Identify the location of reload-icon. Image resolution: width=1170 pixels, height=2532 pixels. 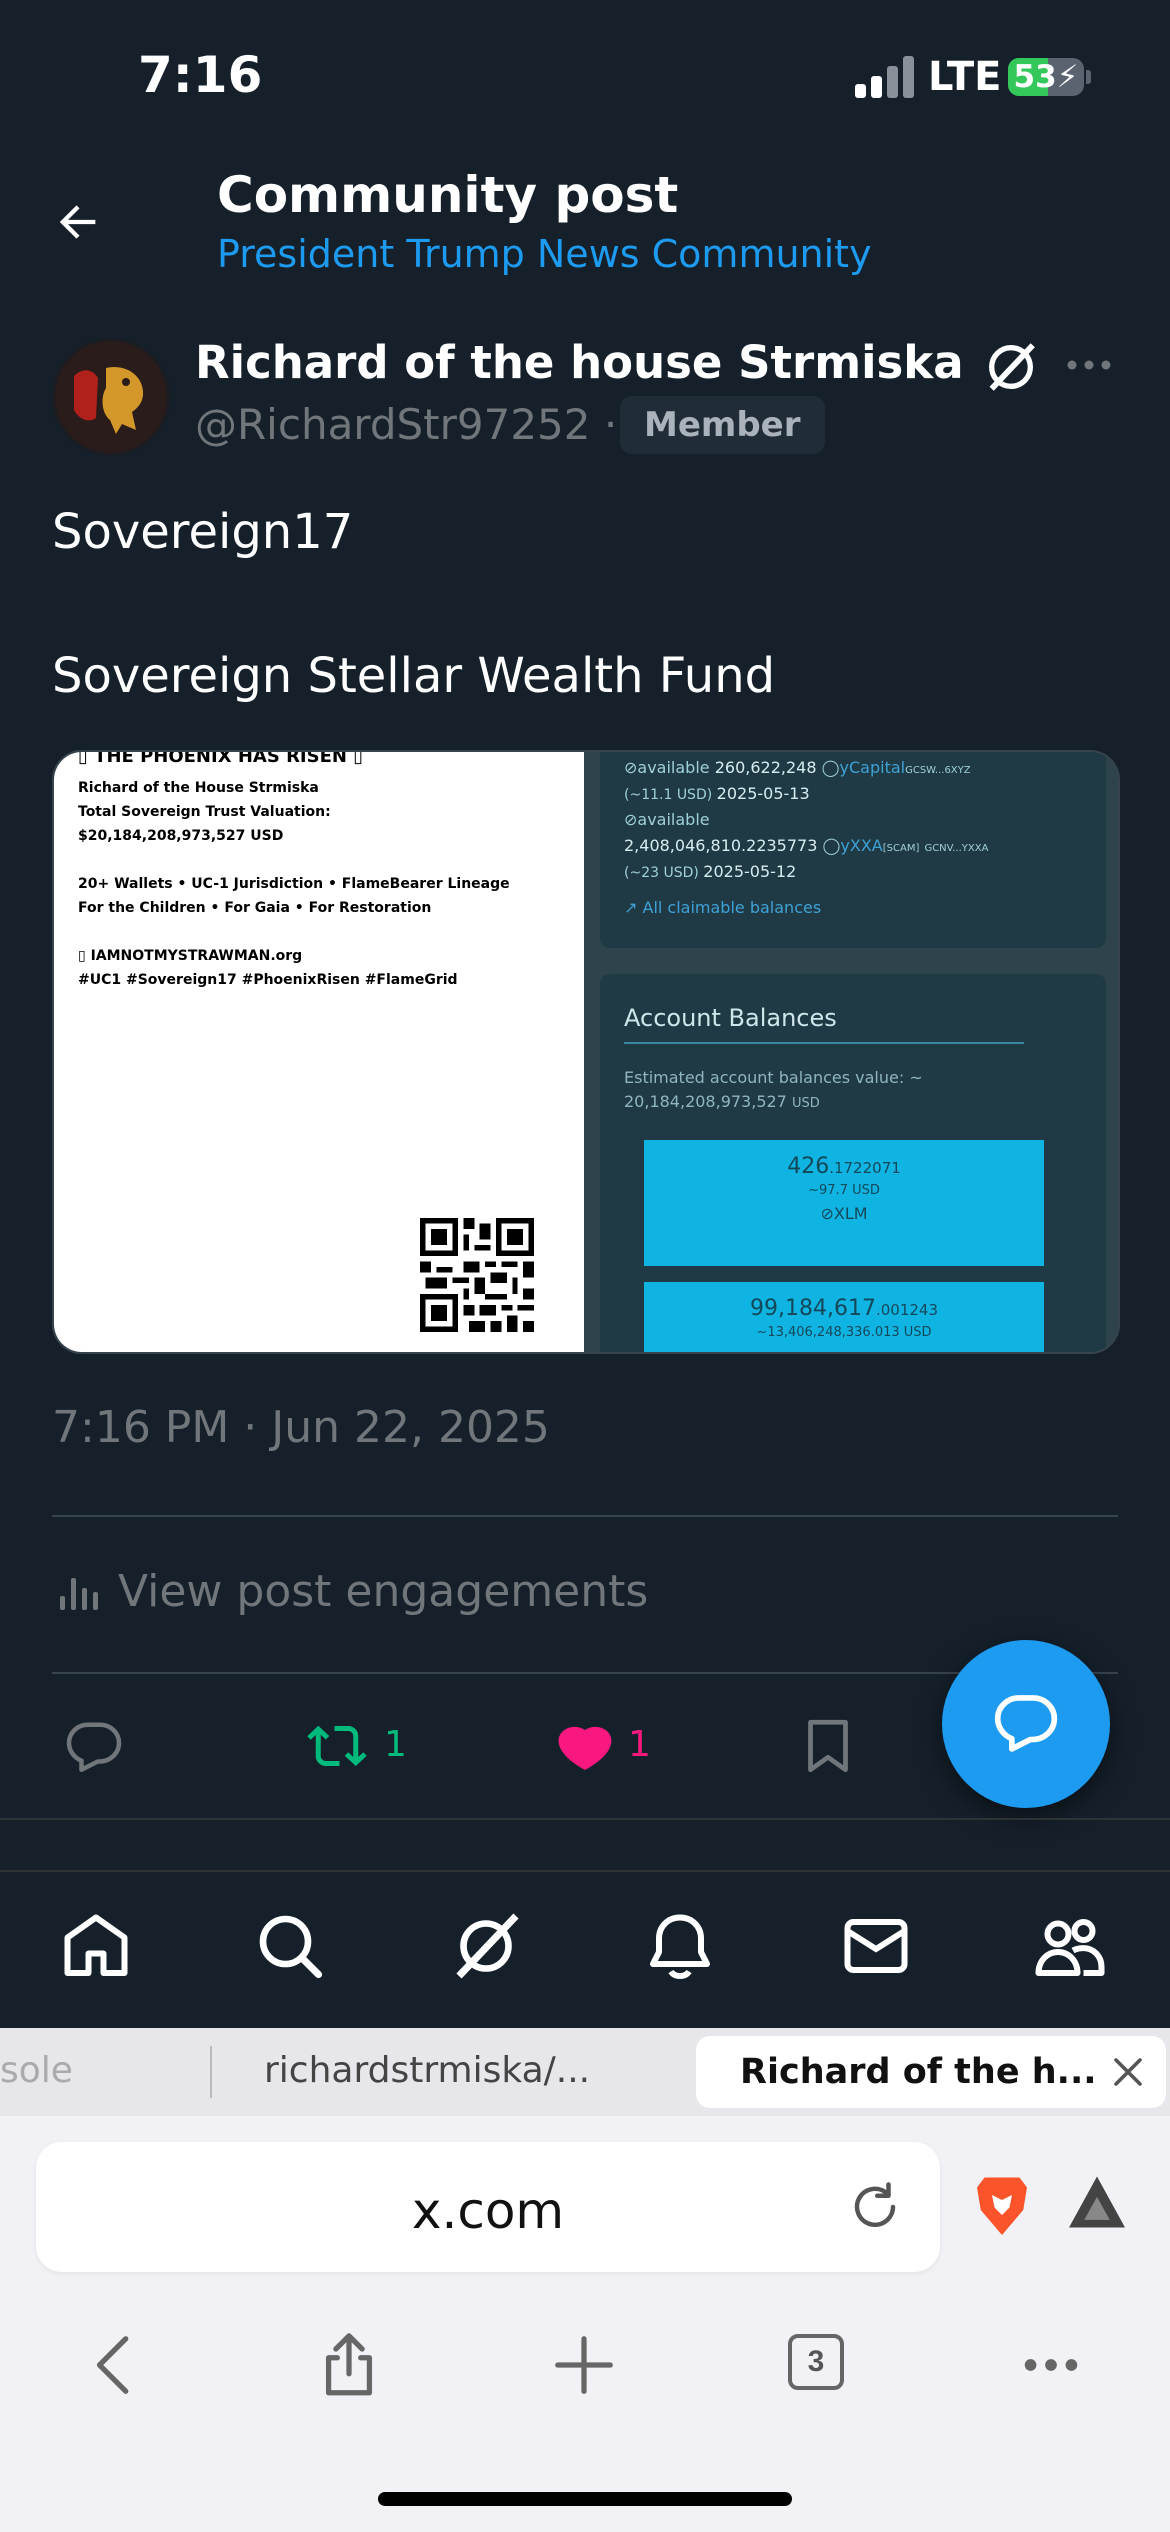
(875, 2207).